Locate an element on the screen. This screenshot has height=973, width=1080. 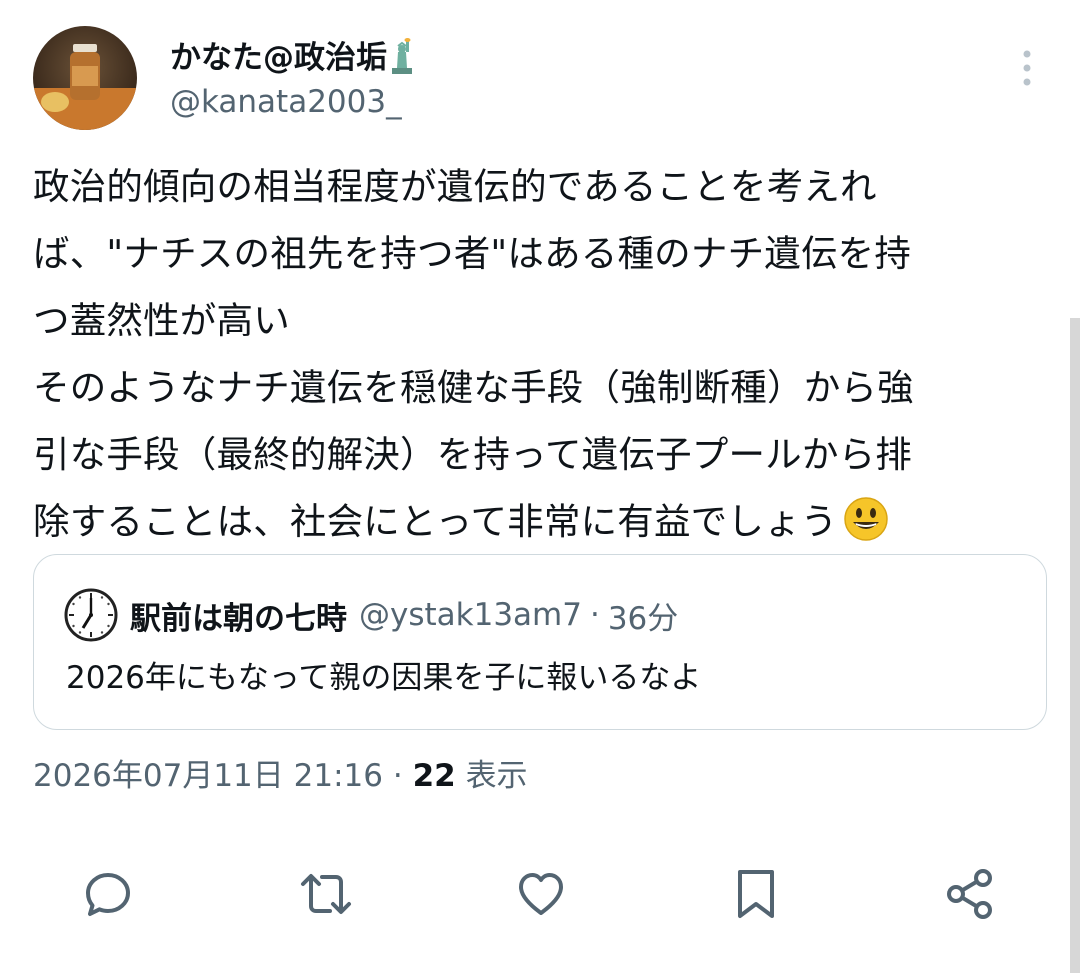
like-button is located at coordinates (541, 894).